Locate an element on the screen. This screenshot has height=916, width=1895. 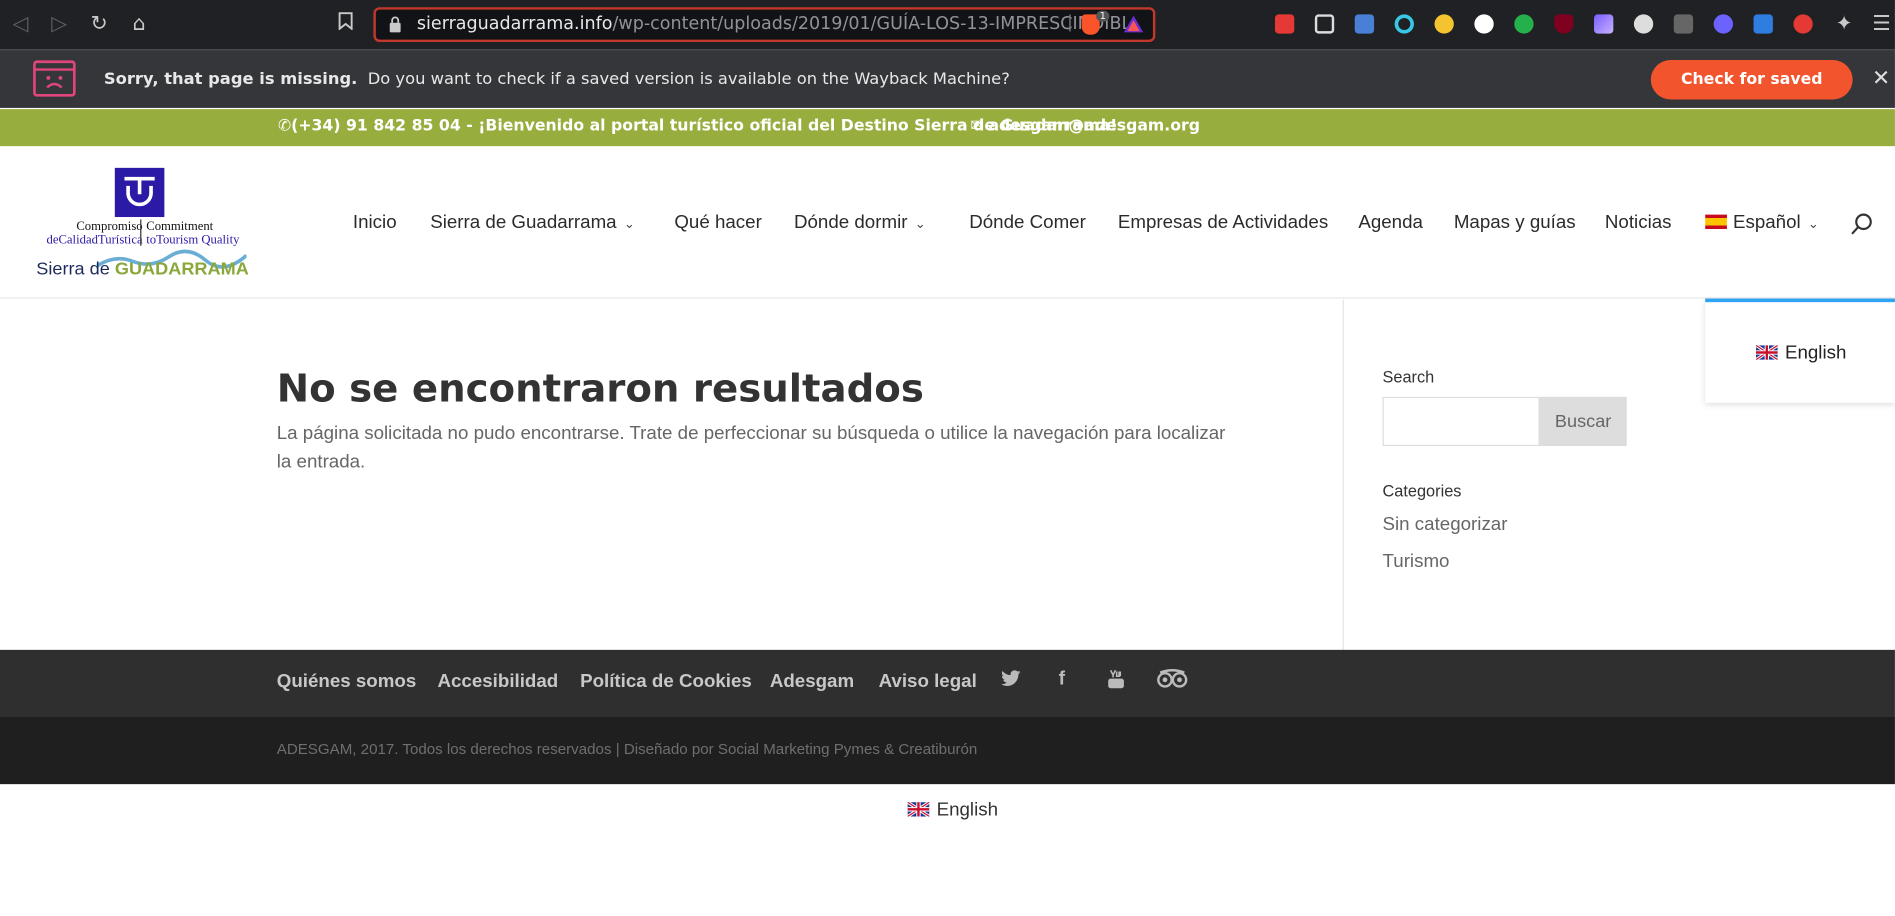
forward-icon: ▷ is located at coordinates (59, 24).